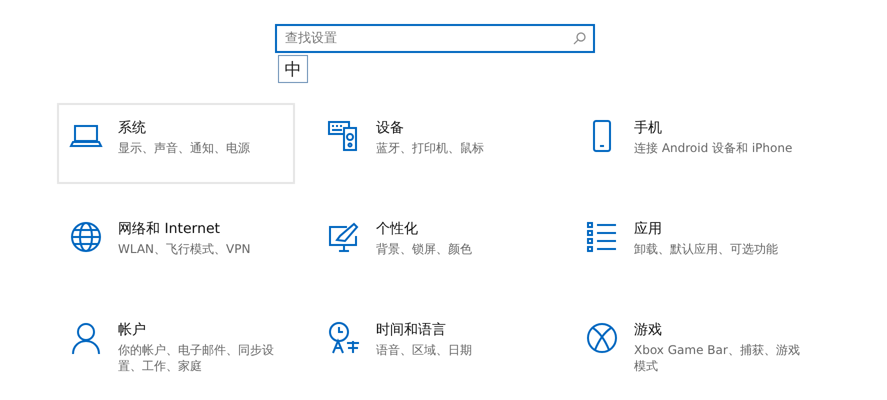 The width and height of the screenshot is (887, 400). I want to click on tile-description: 连接 Android 设备和 iPhone, so click(714, 148).